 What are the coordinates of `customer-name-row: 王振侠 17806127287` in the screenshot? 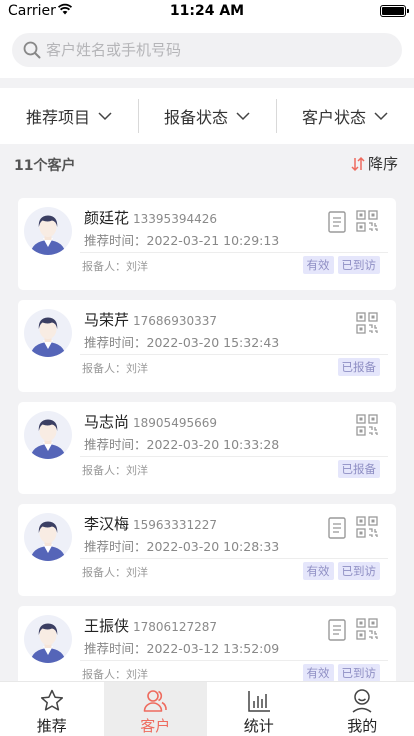 It's located at (150, 625).